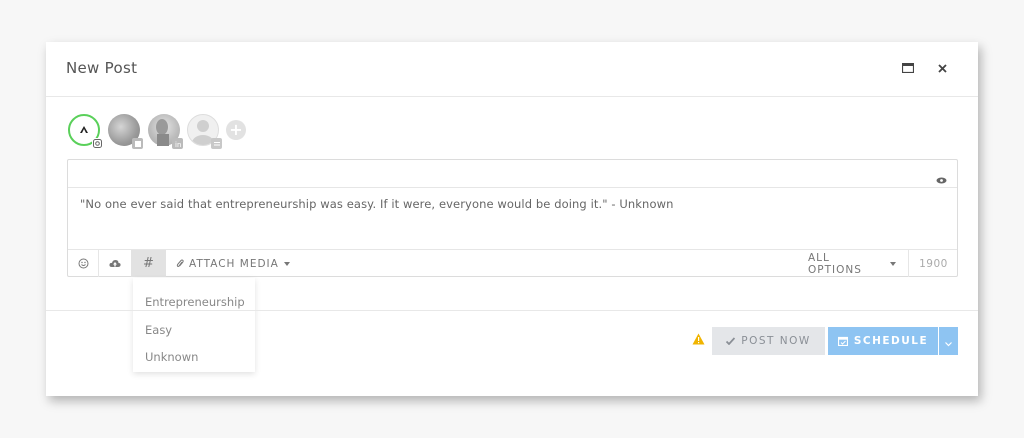 The width and height of the screenshot is (1024, 438). I want to click on hashtag-suggestion: Easy, so click(158, 330).